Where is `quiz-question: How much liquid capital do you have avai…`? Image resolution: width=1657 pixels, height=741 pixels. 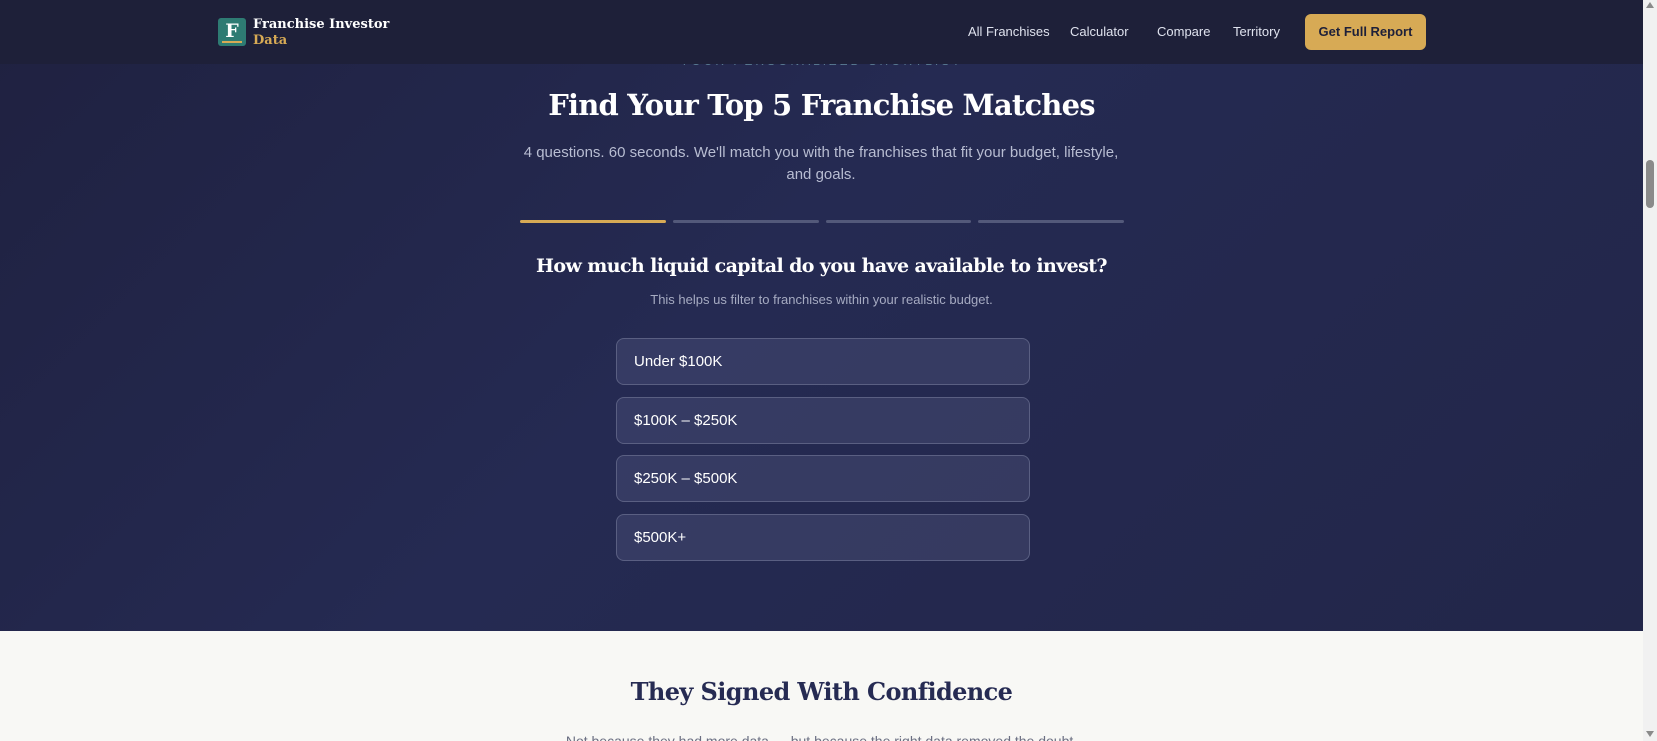
quiz-question: How much liquid capital do you have avai… is located at coordinates (822, 266).